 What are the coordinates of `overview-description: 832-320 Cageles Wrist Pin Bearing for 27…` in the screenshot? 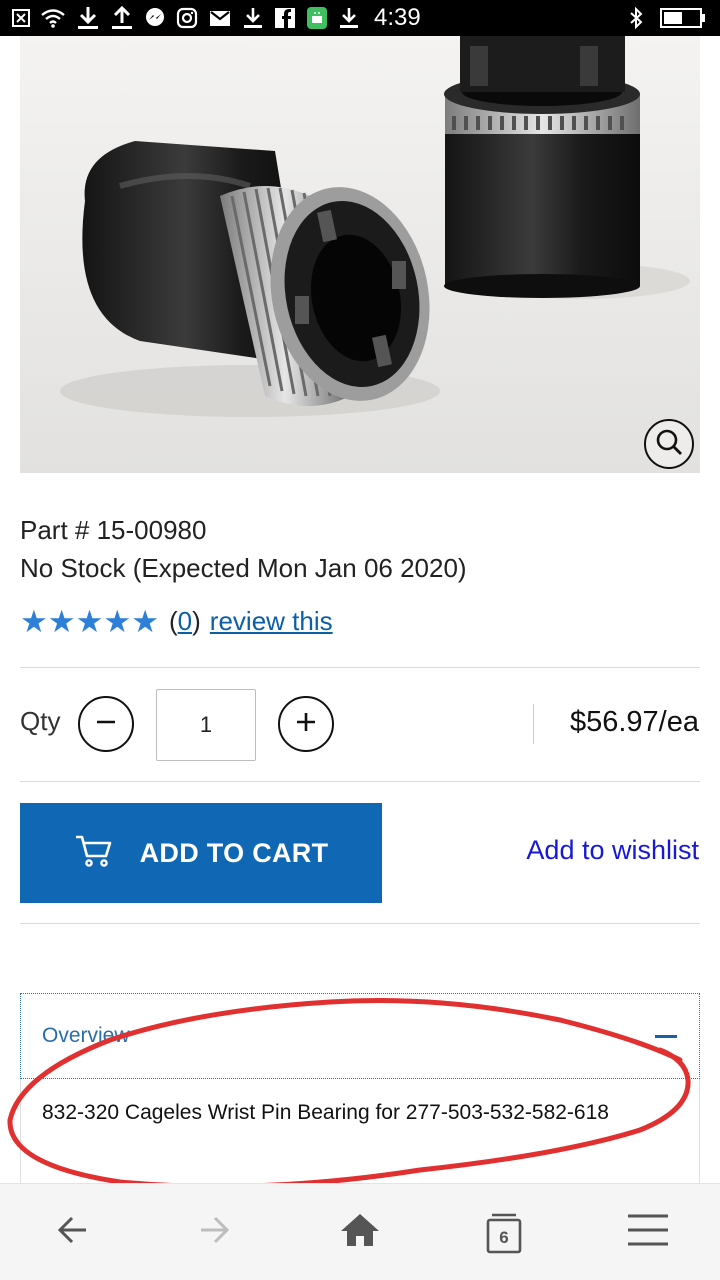 It's located at (360, 1131).